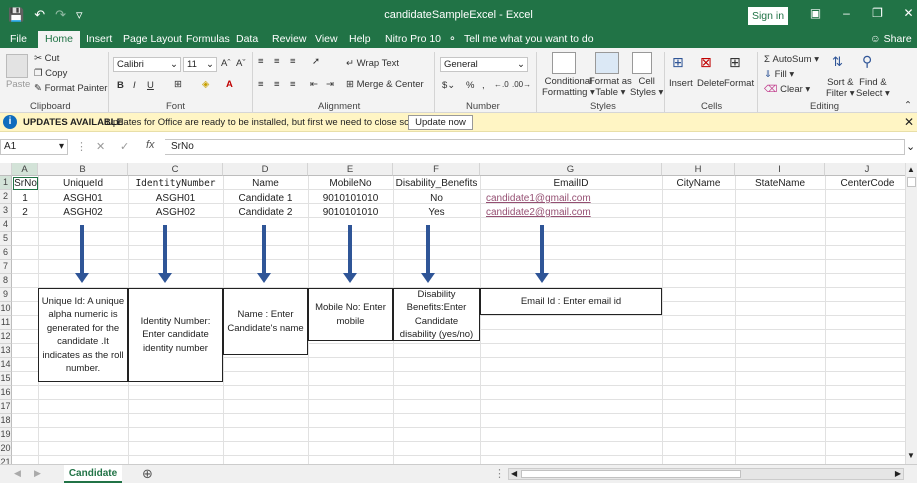  What do you see at coordinates (436, 212) in the screenshot?
I see `cell-f3: Yes` at bounding box center [436, 212].